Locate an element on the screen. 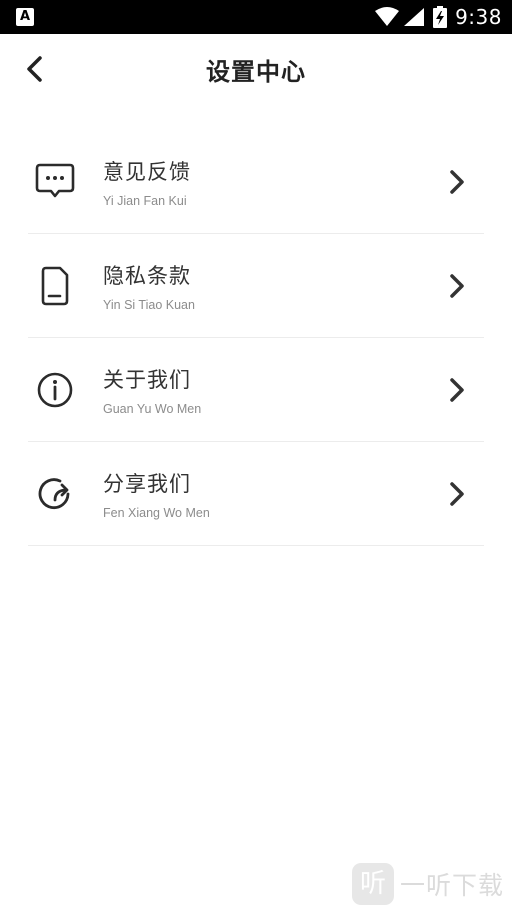 This screenshot has height=908, width=512. wifi-icon is located at coordinates (387, 16).